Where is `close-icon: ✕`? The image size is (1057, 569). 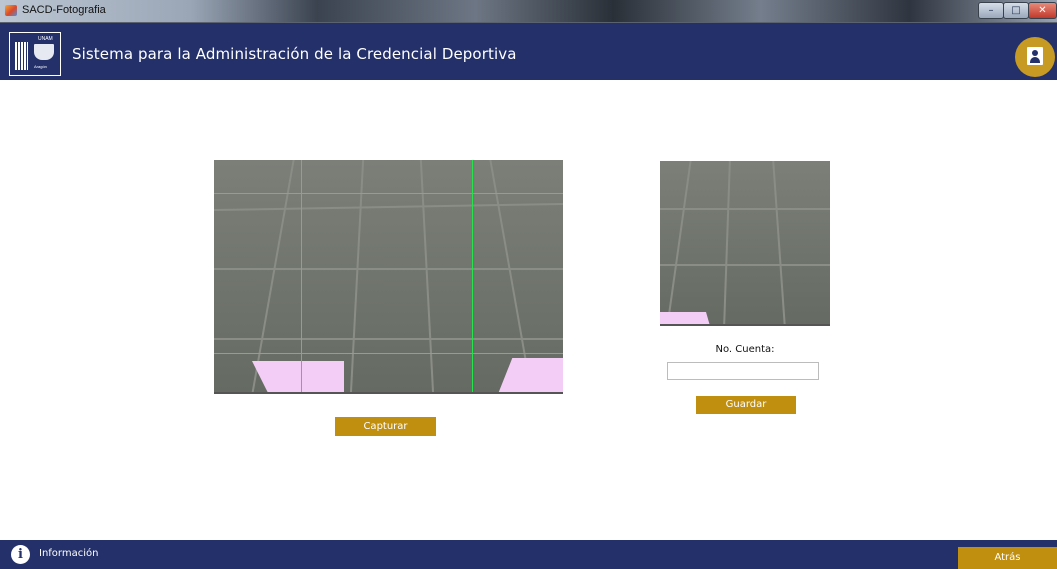
close-icon: ✕ is located at coordinates (1042, 10).